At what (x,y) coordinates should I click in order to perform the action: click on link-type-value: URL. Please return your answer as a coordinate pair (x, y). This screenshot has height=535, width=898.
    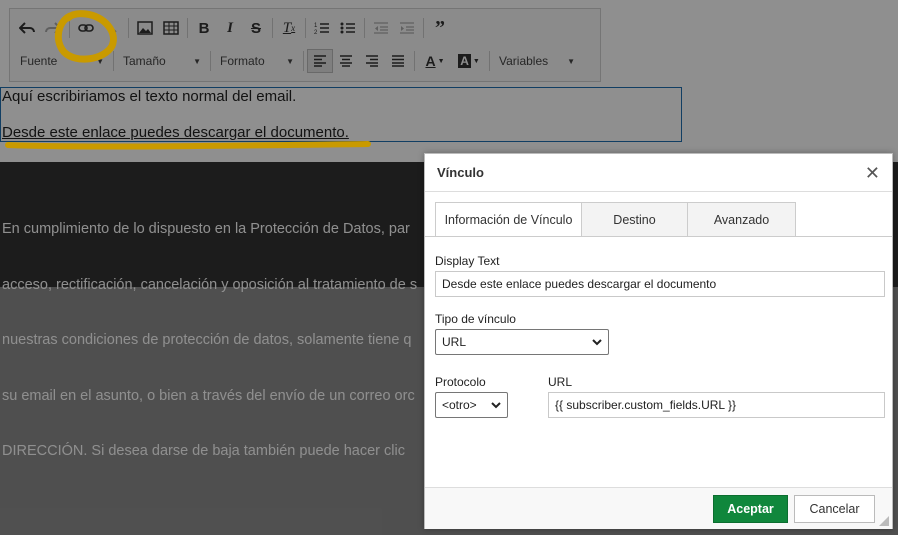
    Looking at the image, I should click on (454, 342).